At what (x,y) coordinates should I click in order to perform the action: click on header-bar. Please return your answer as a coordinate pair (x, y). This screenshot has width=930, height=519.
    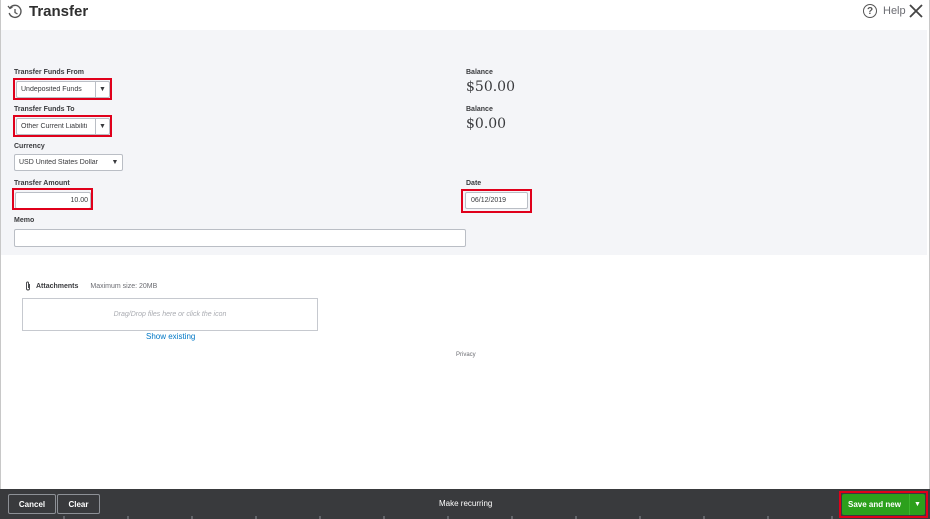
    Looking at the image, I should click on (464, 15).